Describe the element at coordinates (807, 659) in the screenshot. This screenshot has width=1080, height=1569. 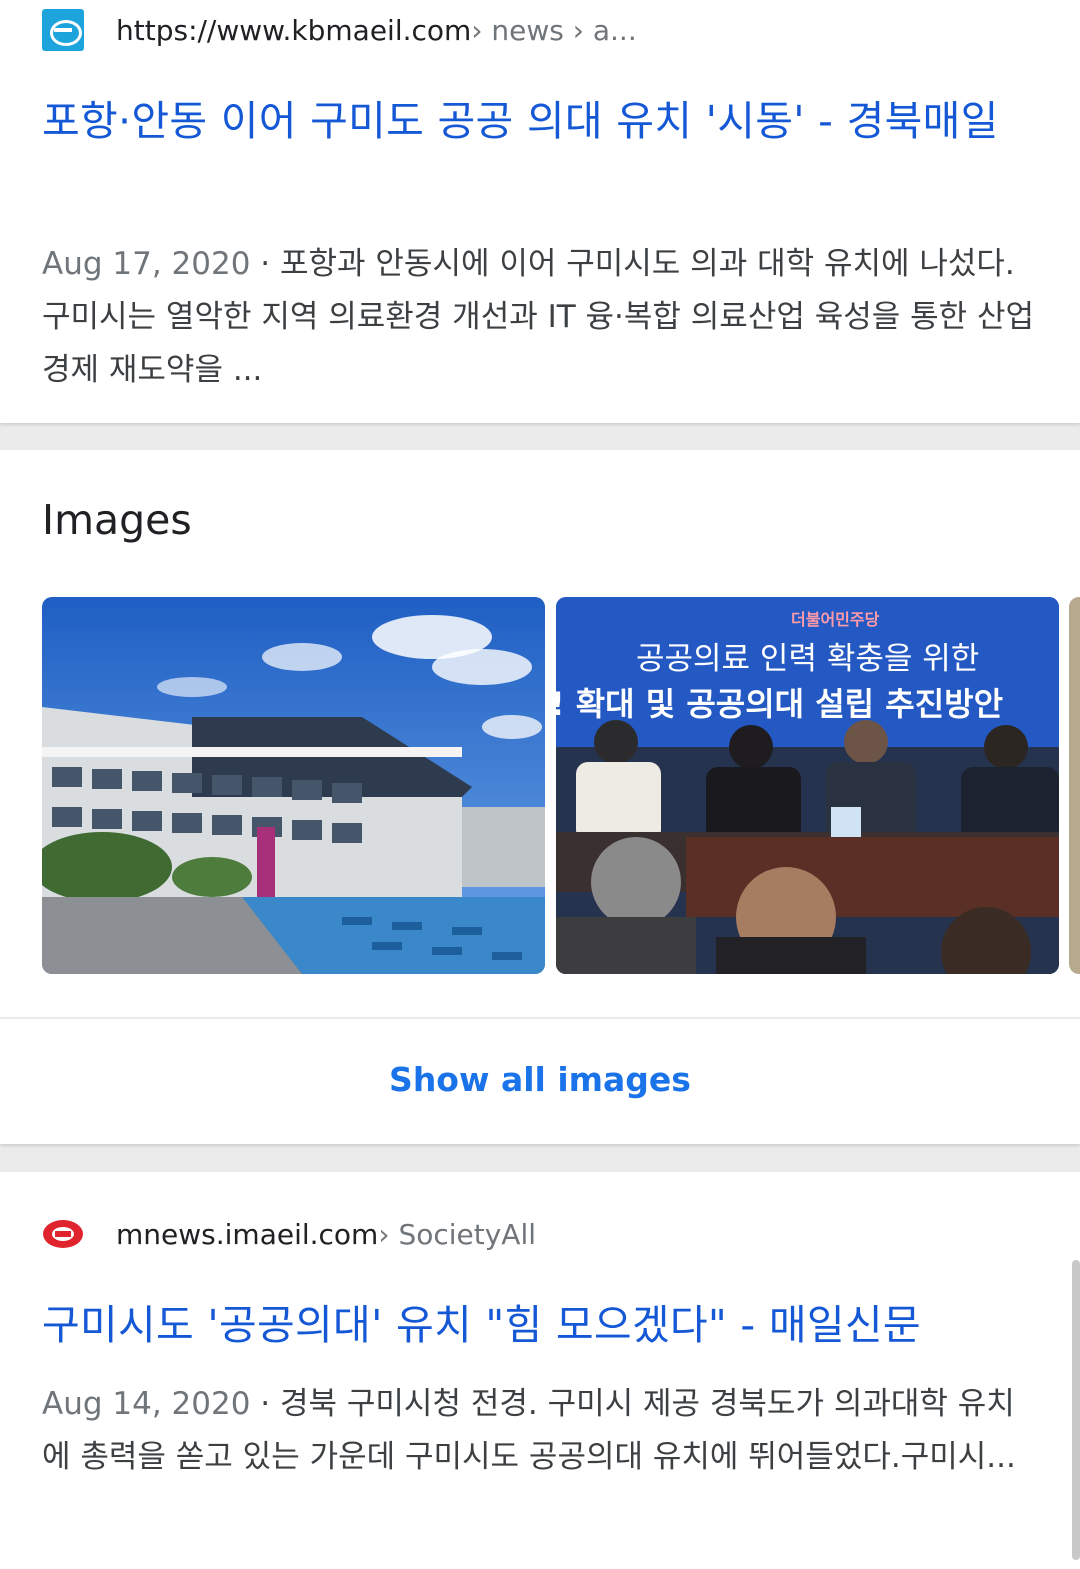
I see `banner-line1-text: 공공의료 인력 확충을 위한` at that location.